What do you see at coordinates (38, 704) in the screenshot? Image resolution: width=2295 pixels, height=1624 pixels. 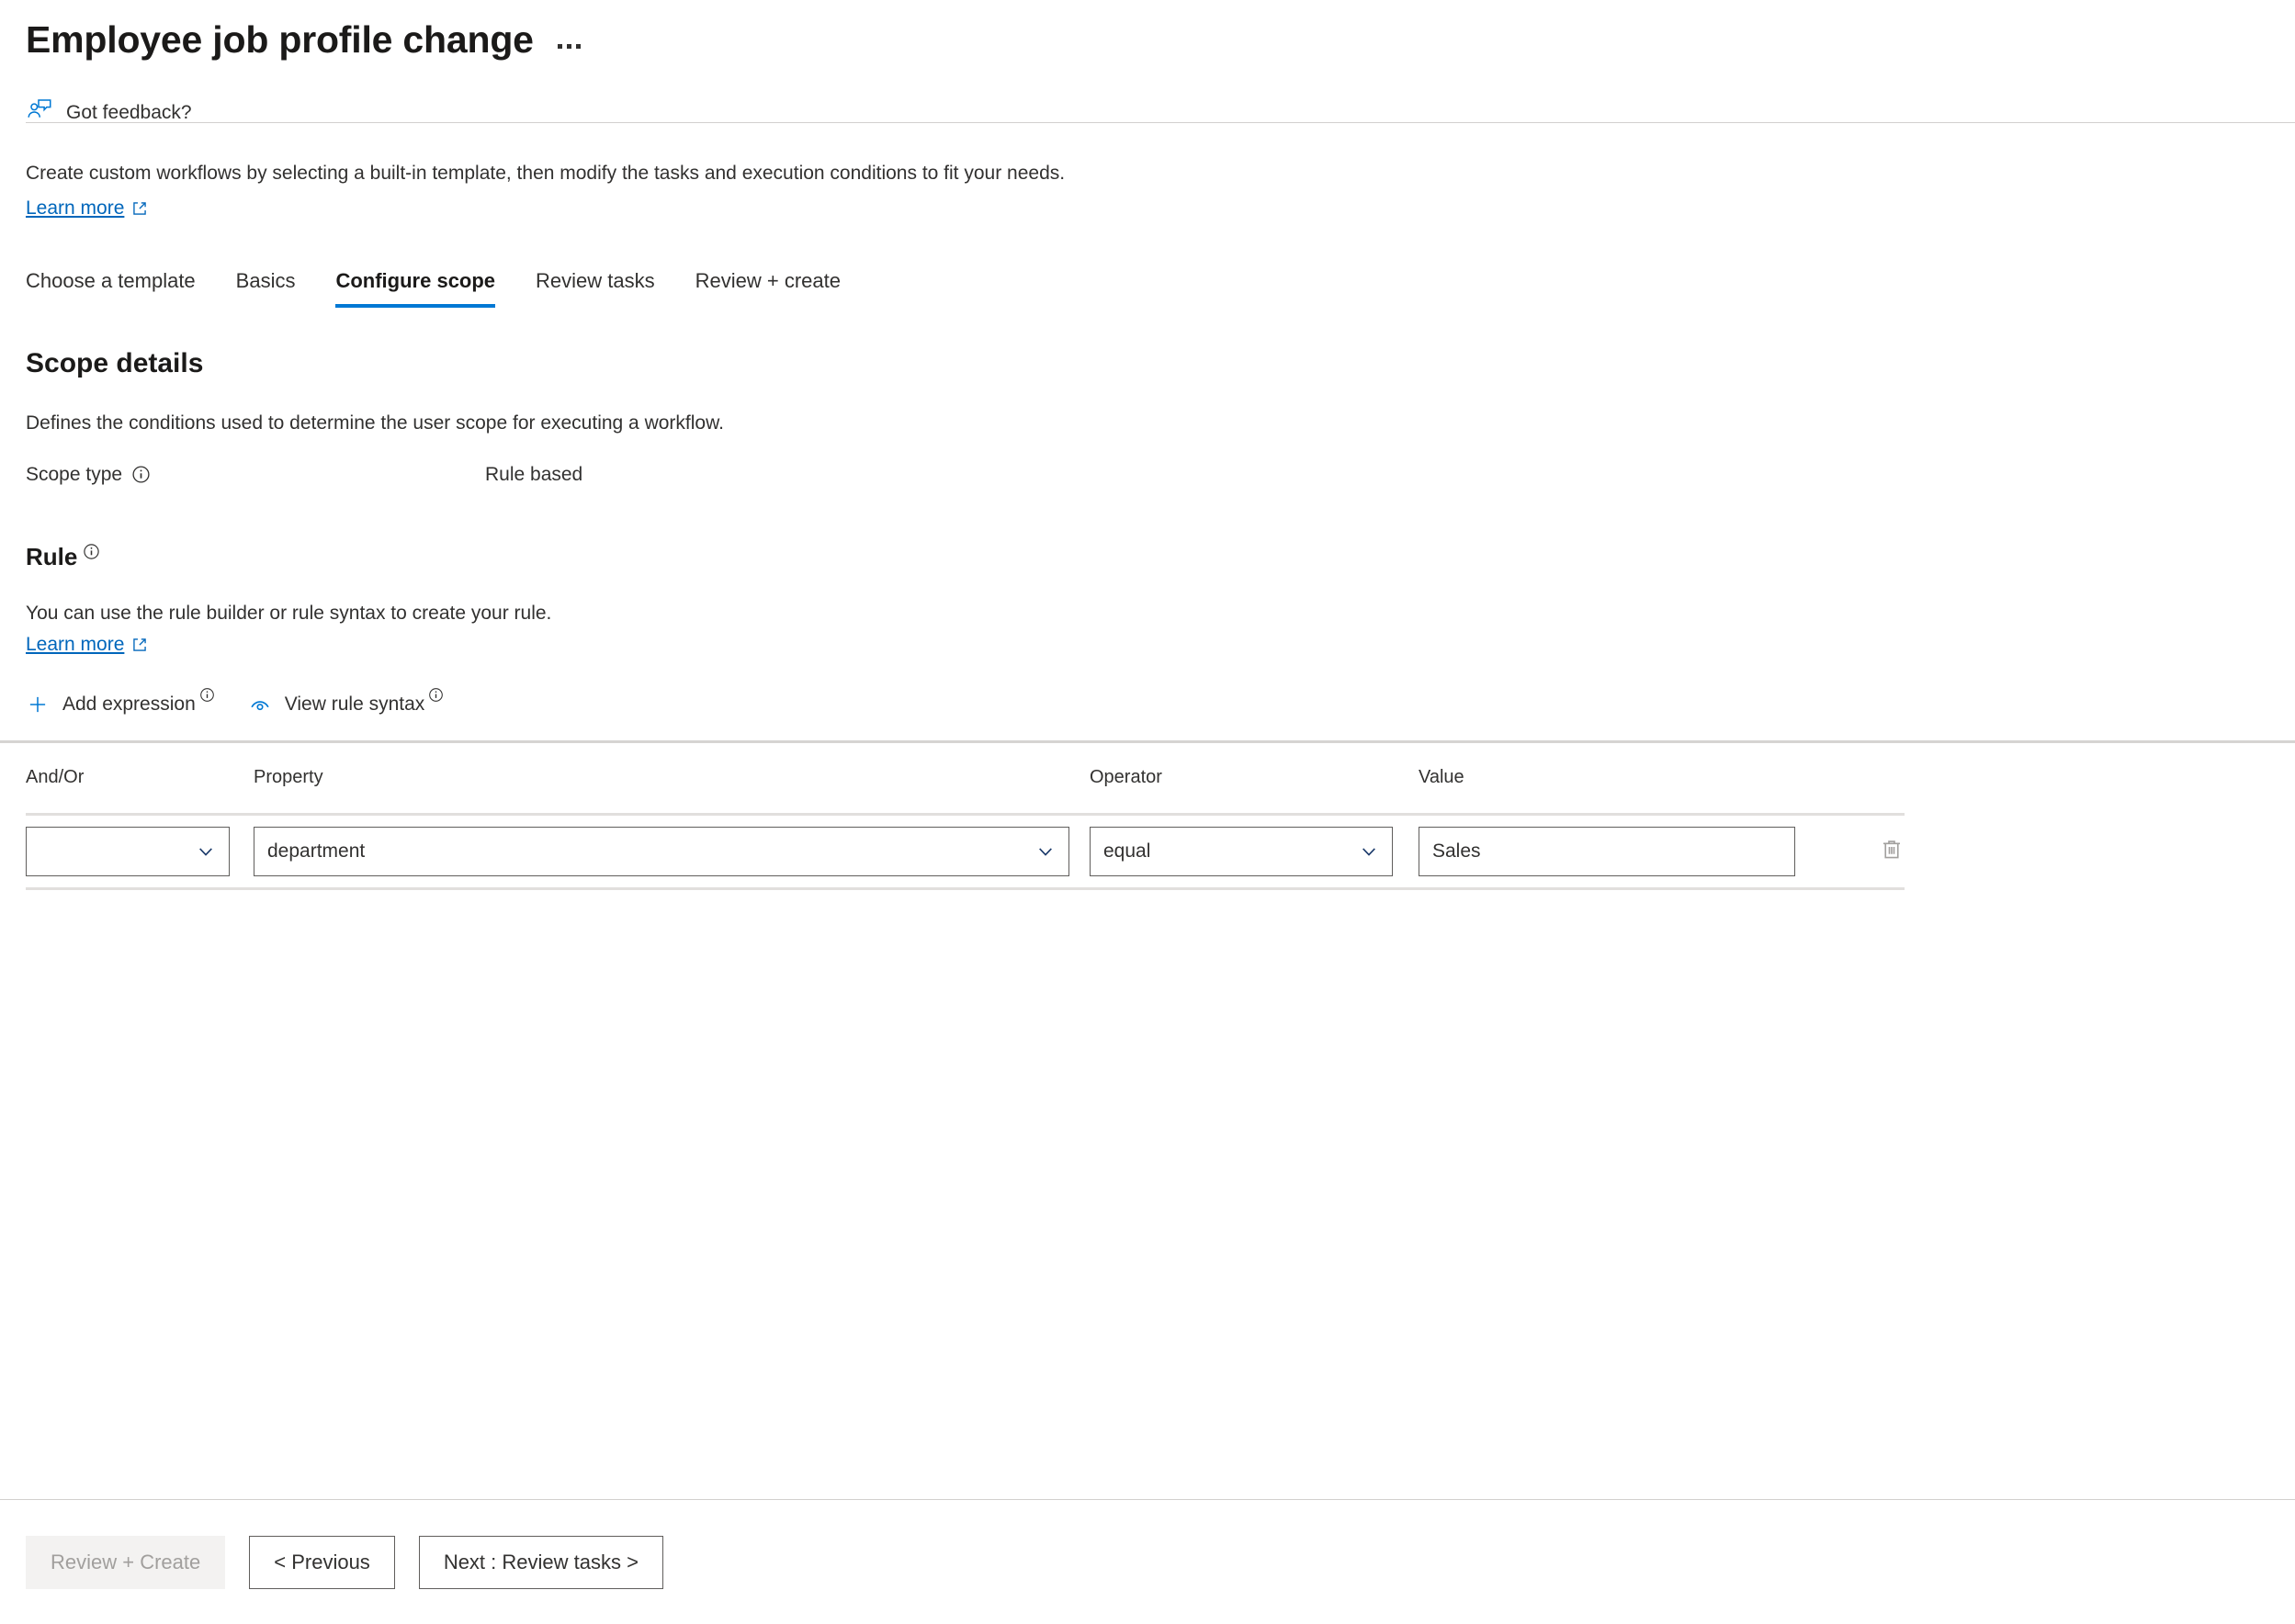 I see `plus-icon` at bounding box center [38, 704].